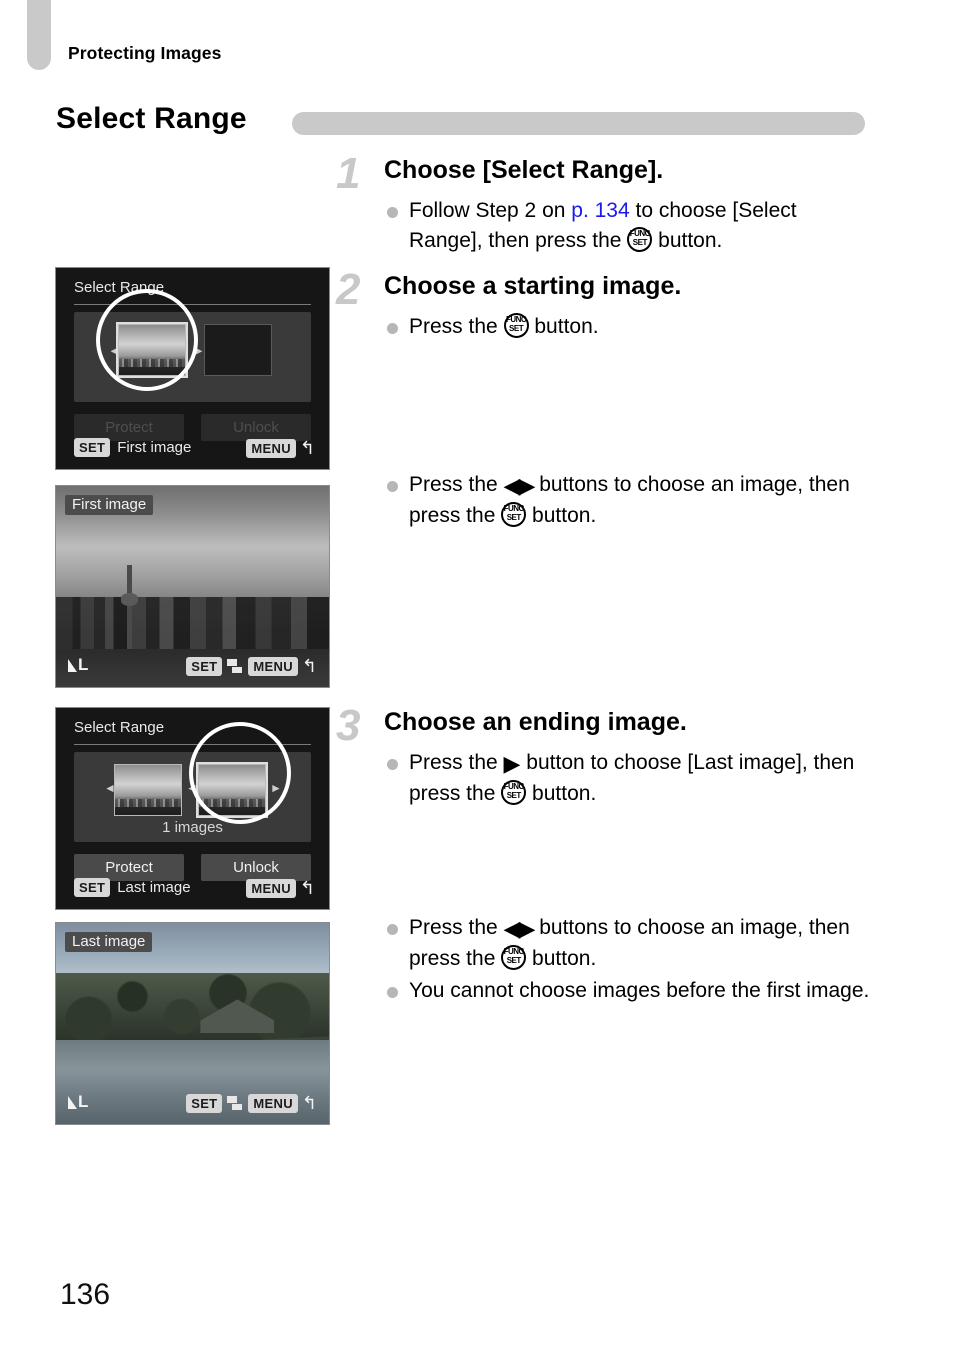  What do you see at coordinates (535, 722) in the screenshot?
I see `step-heading: Choose an ending image.` at bounding box center [535, 722].